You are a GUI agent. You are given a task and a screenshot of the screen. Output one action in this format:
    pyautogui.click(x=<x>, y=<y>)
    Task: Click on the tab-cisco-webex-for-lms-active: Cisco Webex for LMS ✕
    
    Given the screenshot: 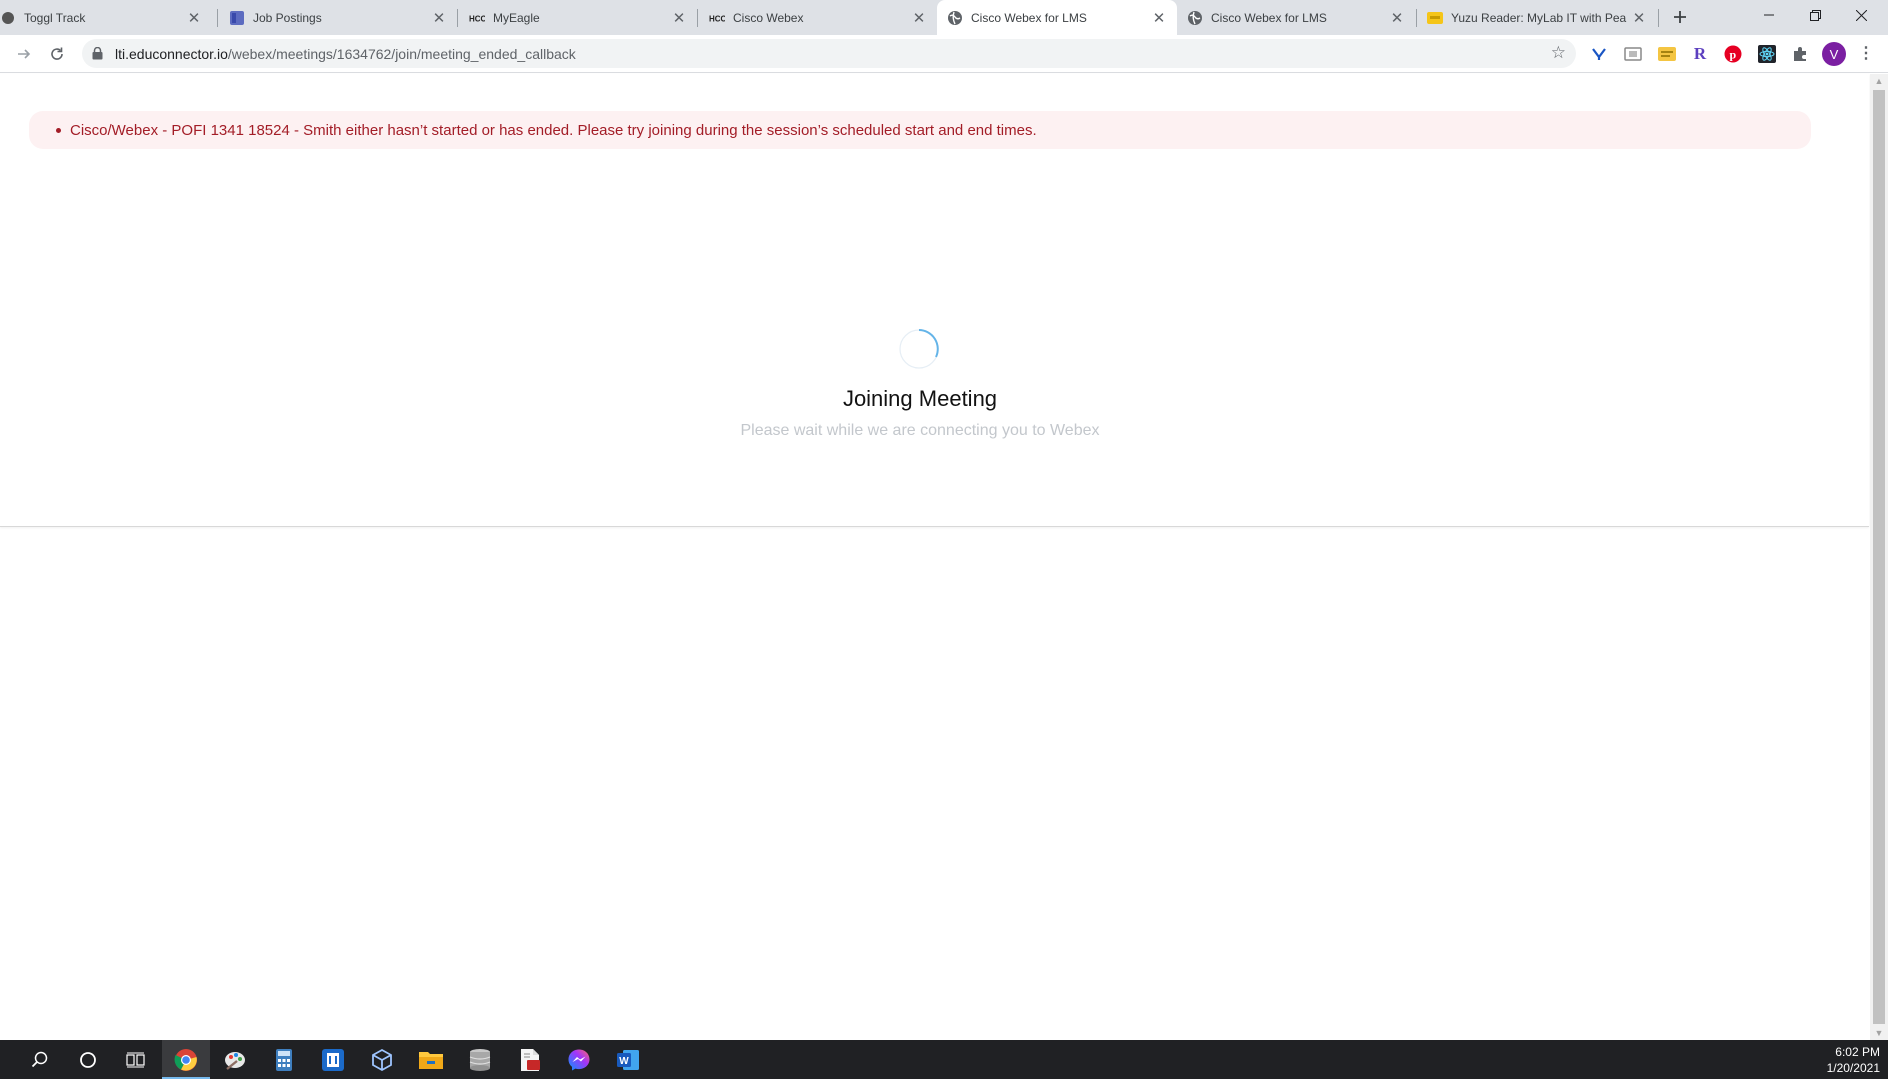 What is the action you would take?
    pyautogui.click(x=1057, y=17)
    